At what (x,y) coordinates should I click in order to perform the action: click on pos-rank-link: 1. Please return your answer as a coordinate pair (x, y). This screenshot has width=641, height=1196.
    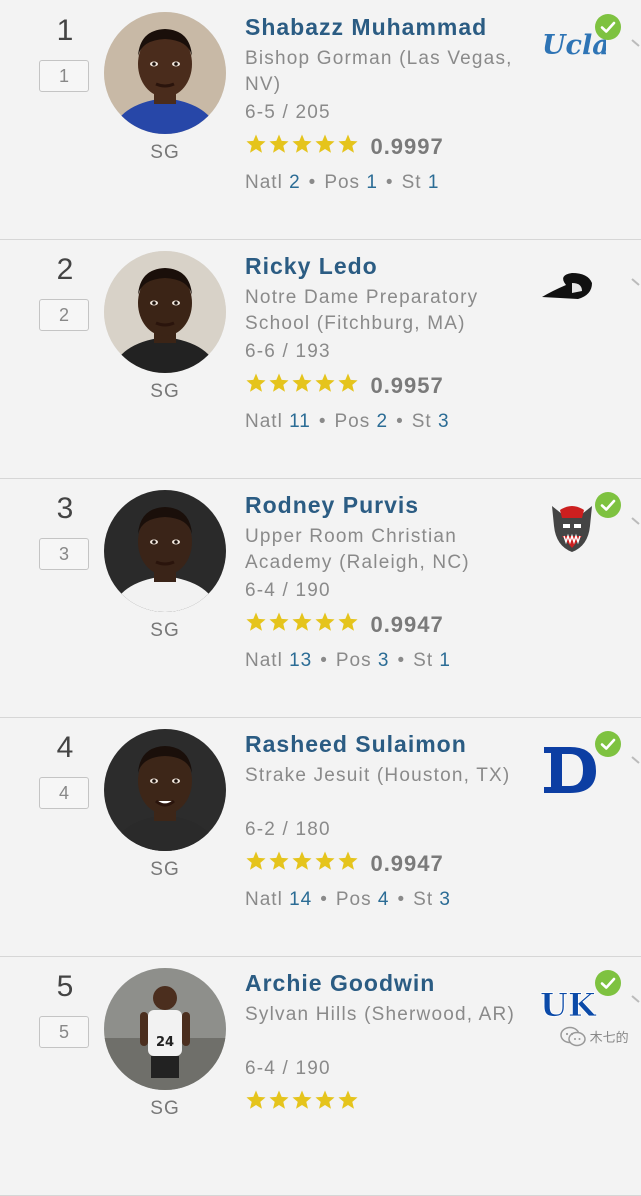
    Looking at the image, I should click on (372, 182).